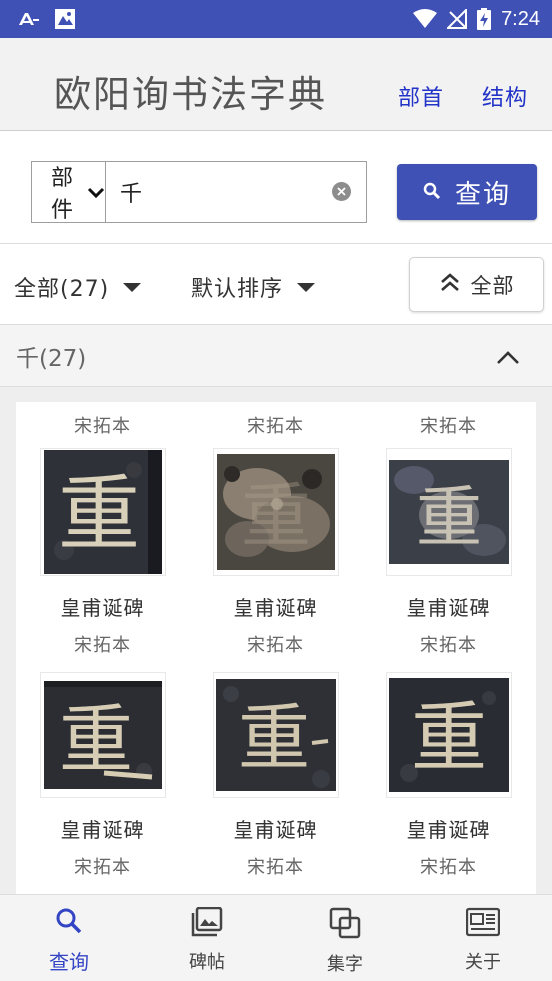  Describe the element at coordinates (520, 18) in the screenshot. I see `status-time: 7:24` at that location.